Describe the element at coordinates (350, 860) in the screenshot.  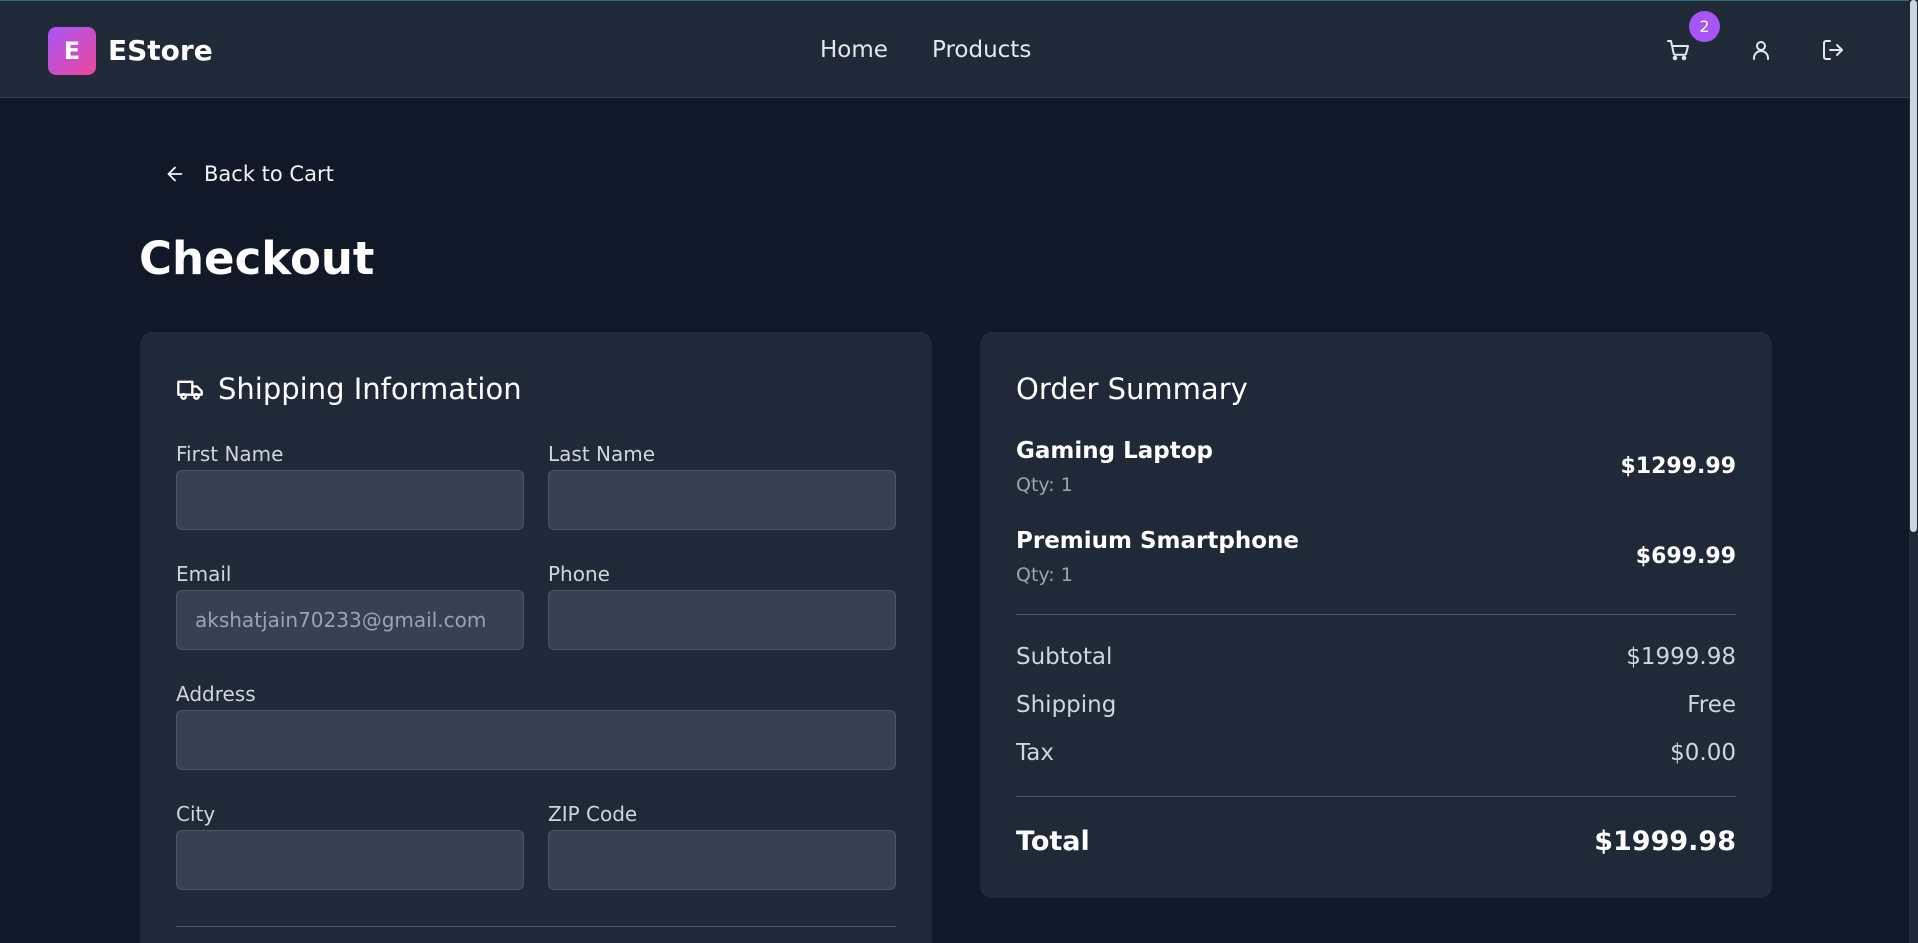
I see `city-field` at that location.